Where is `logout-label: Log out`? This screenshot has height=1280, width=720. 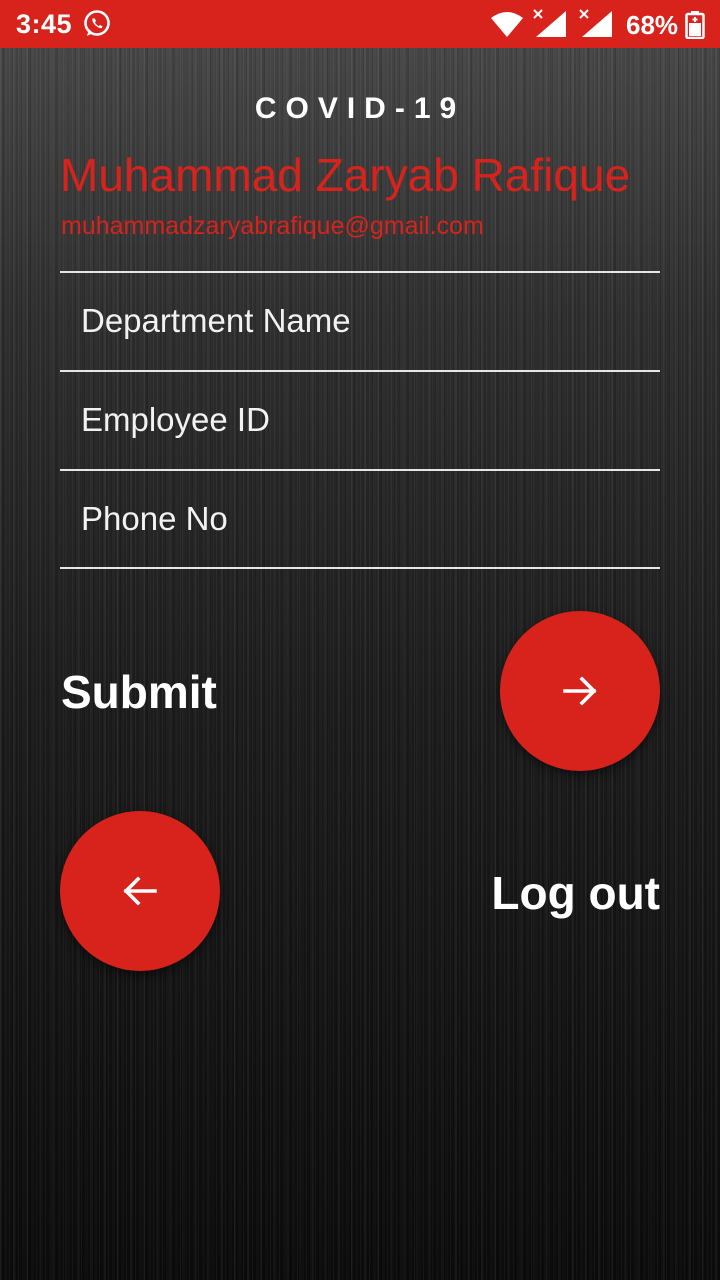 logout-label: Log out is located at coordinates (575, 893).